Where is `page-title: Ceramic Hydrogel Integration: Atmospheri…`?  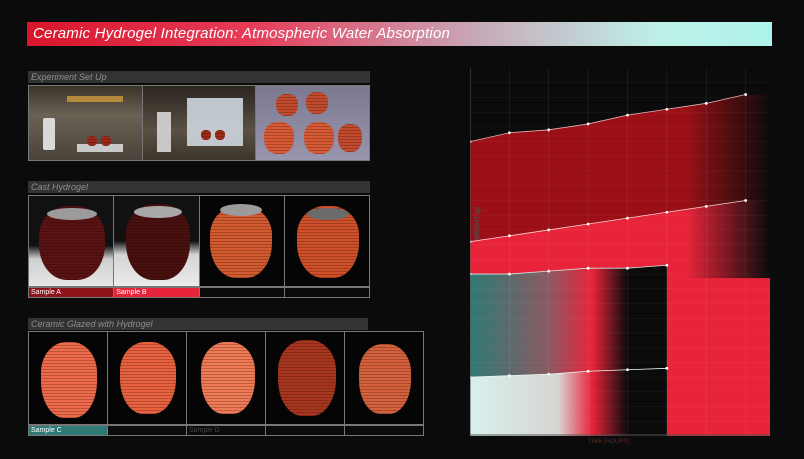
page-title: Ceramic Hydrogel Integration: Atmospheri… is located at coordinates (242, 33).